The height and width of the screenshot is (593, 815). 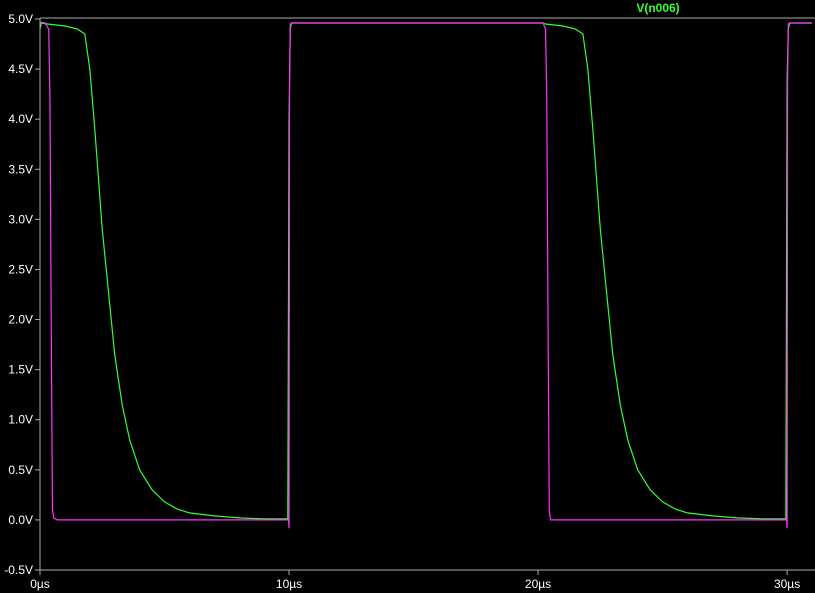 I want to click on y-tick-label: -0.5V, so click(x=18, y=570).